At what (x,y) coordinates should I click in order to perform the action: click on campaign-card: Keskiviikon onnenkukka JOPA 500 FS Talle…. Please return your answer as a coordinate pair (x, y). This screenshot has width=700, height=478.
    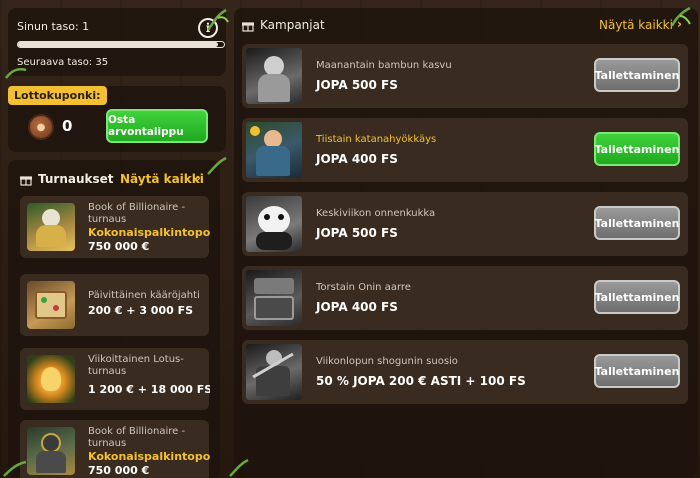
    Looking at the image, I should click on (465, 224).